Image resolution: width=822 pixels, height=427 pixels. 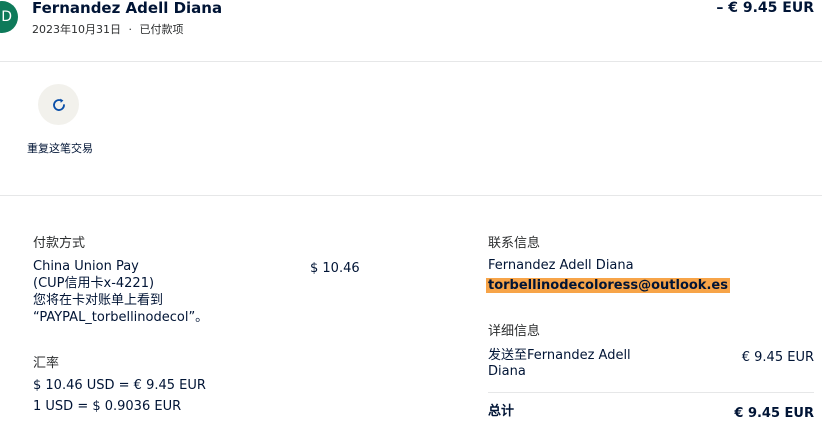 I want to click on payment-method-card: (CUP信用卡x-4221), so click(x=94, y=283).